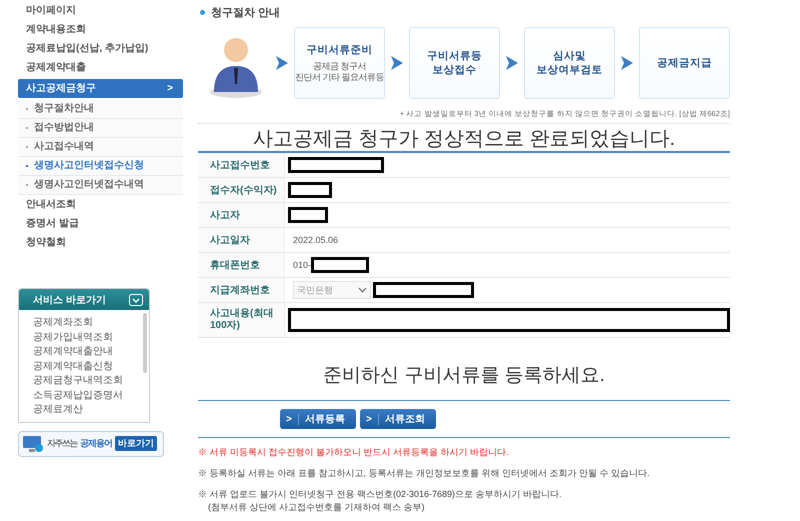 The width and height of the screenshot is (800, 521). What do you see at coordinates (424, 473) in the screenshot?
I see `note-text: ※ 등록하실 서류는 아래 표를 참고하시고, 등록서류는 개인정보보호를 위해 인터넷에서 조회가 안될 수 있습니다.` at bounding box center [424, 473].